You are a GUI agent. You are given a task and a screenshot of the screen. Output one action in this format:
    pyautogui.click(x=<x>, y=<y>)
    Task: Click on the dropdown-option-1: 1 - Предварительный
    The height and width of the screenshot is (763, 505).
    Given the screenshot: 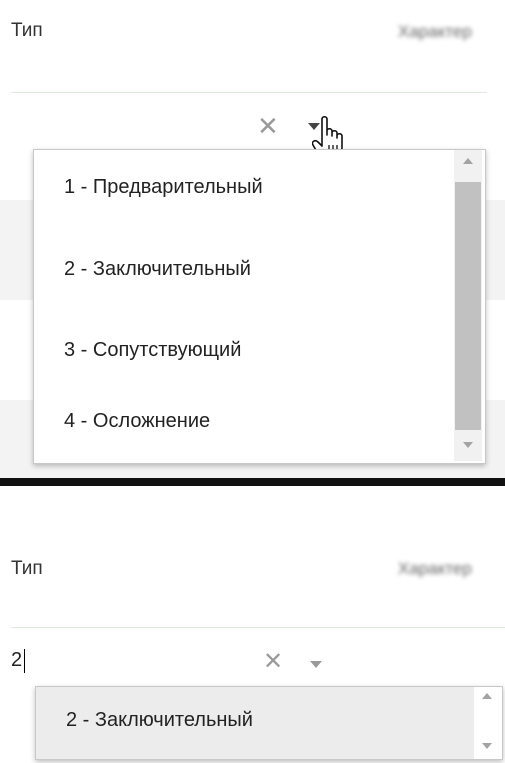 What is the action you would take?
    pyautogui.click(x=163, y=187)
    